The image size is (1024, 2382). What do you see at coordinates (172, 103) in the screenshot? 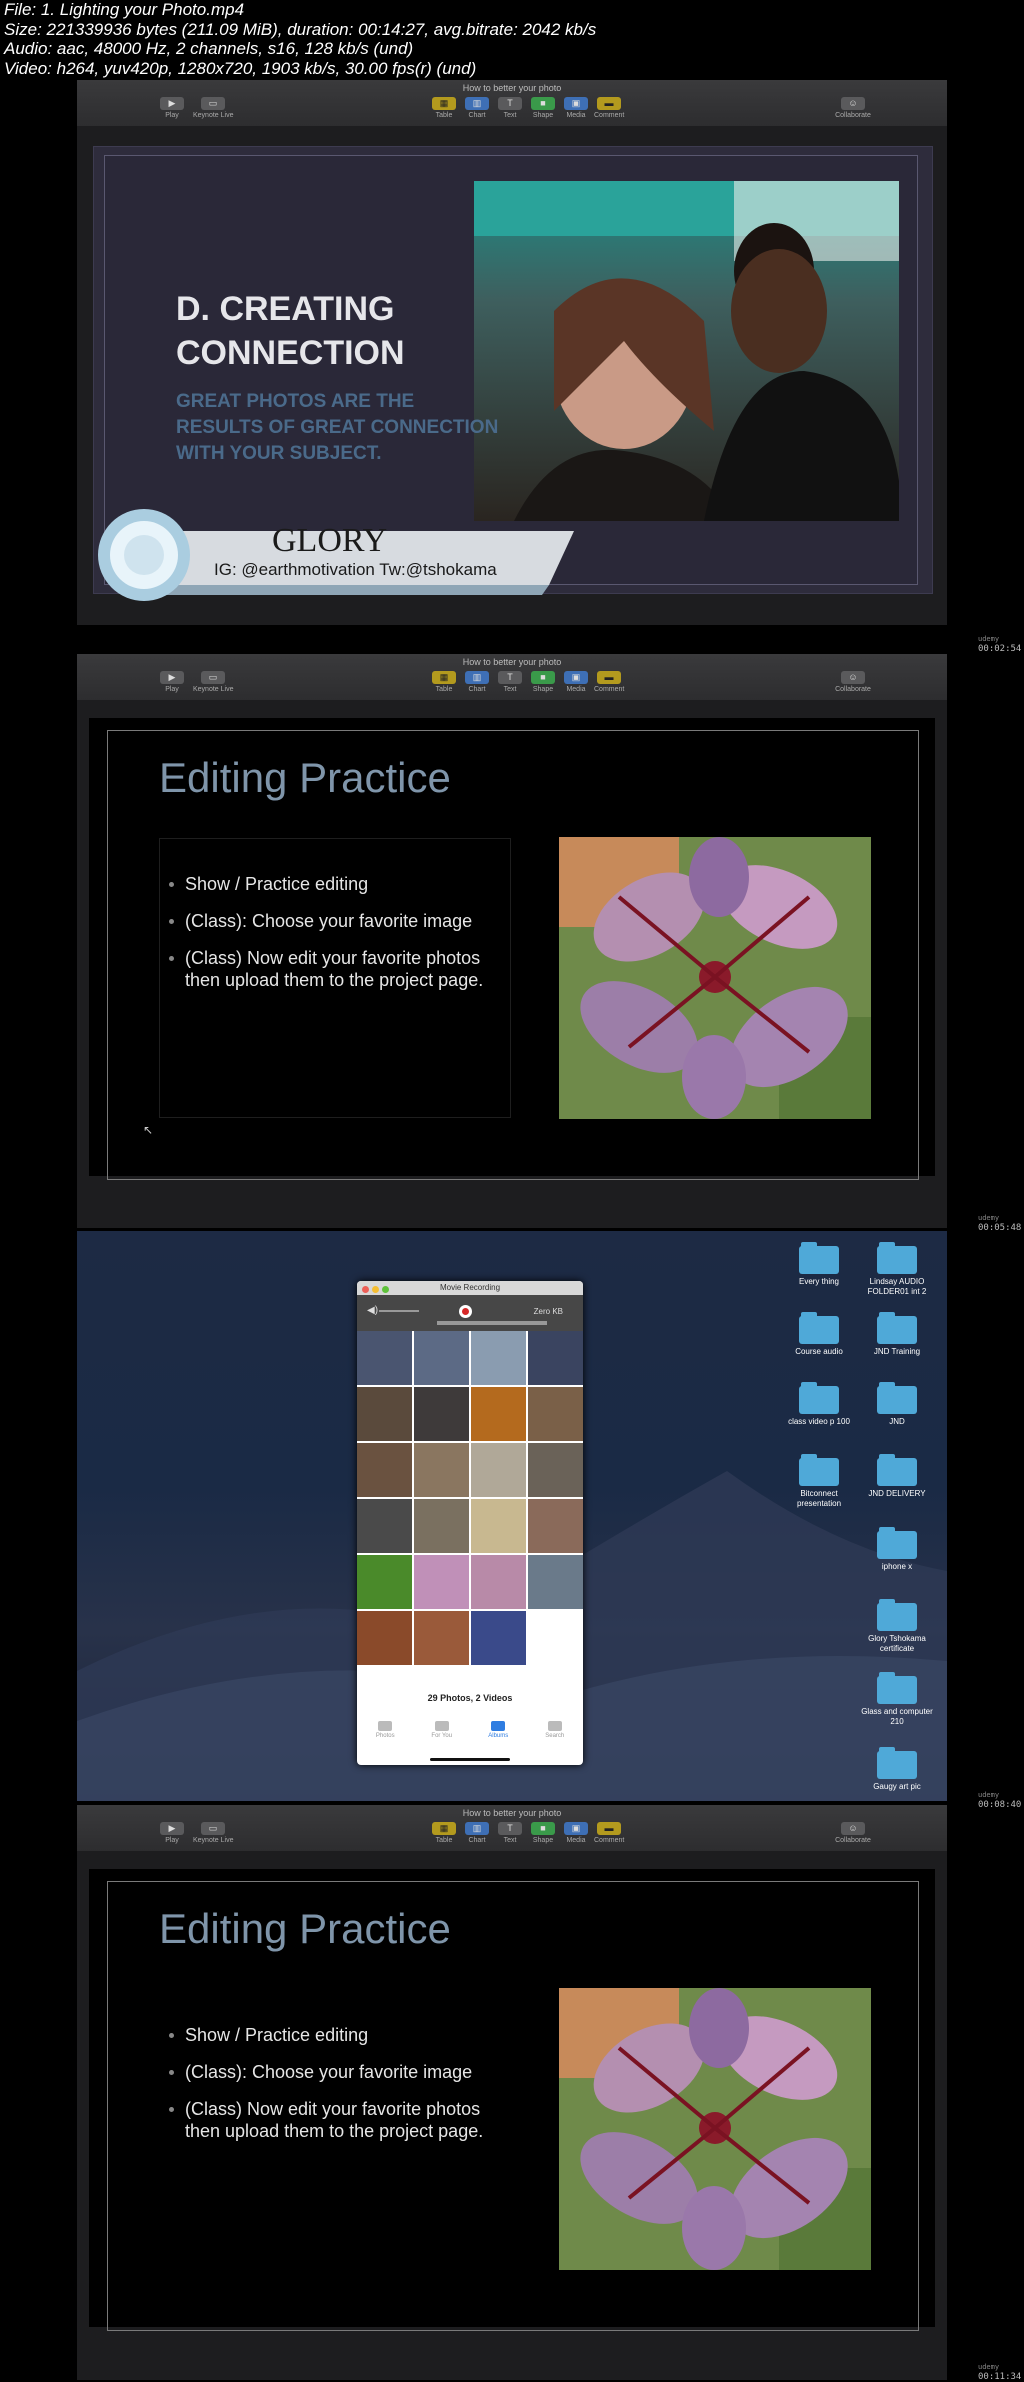
I see `play-icon: ▶` at bounding box center [172, 103].